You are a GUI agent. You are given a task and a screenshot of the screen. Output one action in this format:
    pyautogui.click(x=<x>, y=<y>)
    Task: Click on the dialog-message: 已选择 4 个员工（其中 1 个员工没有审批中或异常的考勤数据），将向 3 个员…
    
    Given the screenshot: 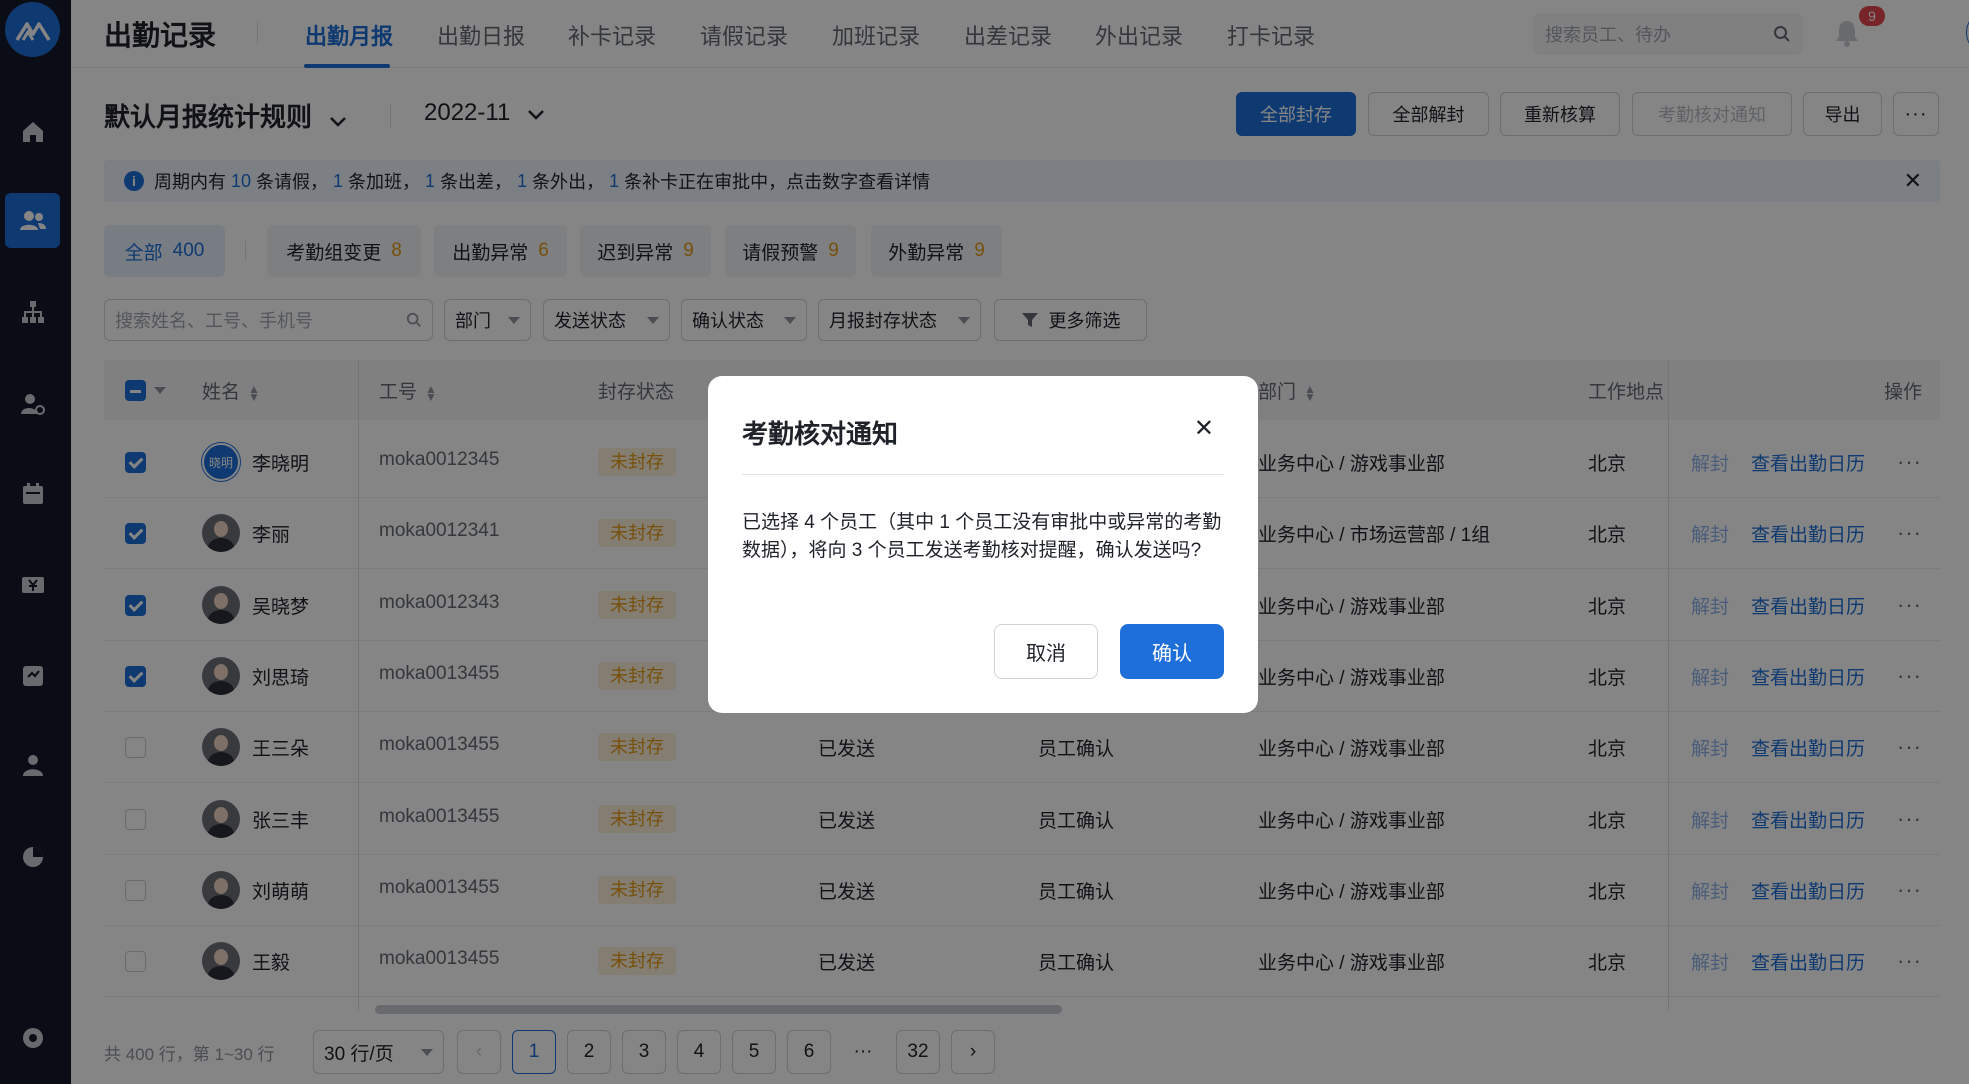 What is the action you would take?
    pyautogui.click(x=982, y=536)
    